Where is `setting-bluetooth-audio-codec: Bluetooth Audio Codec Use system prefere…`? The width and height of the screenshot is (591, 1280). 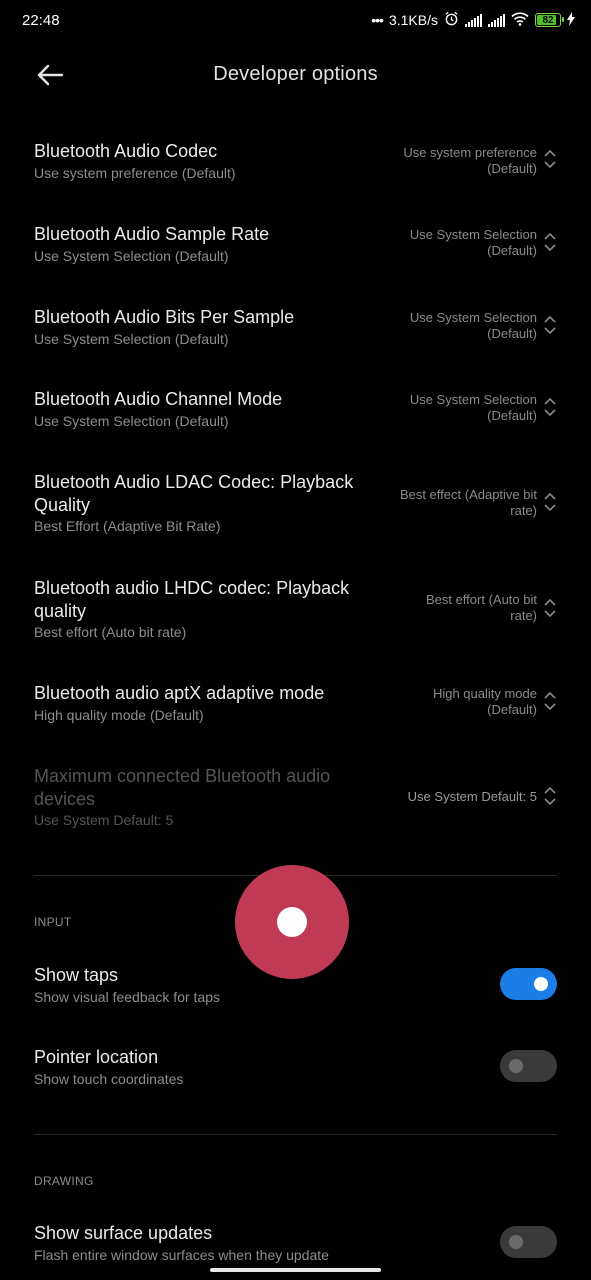
setting-bluetooth-audio-codec: Bluetooth Audio Codec Use system prefere… is located at coordinates (295, 170).